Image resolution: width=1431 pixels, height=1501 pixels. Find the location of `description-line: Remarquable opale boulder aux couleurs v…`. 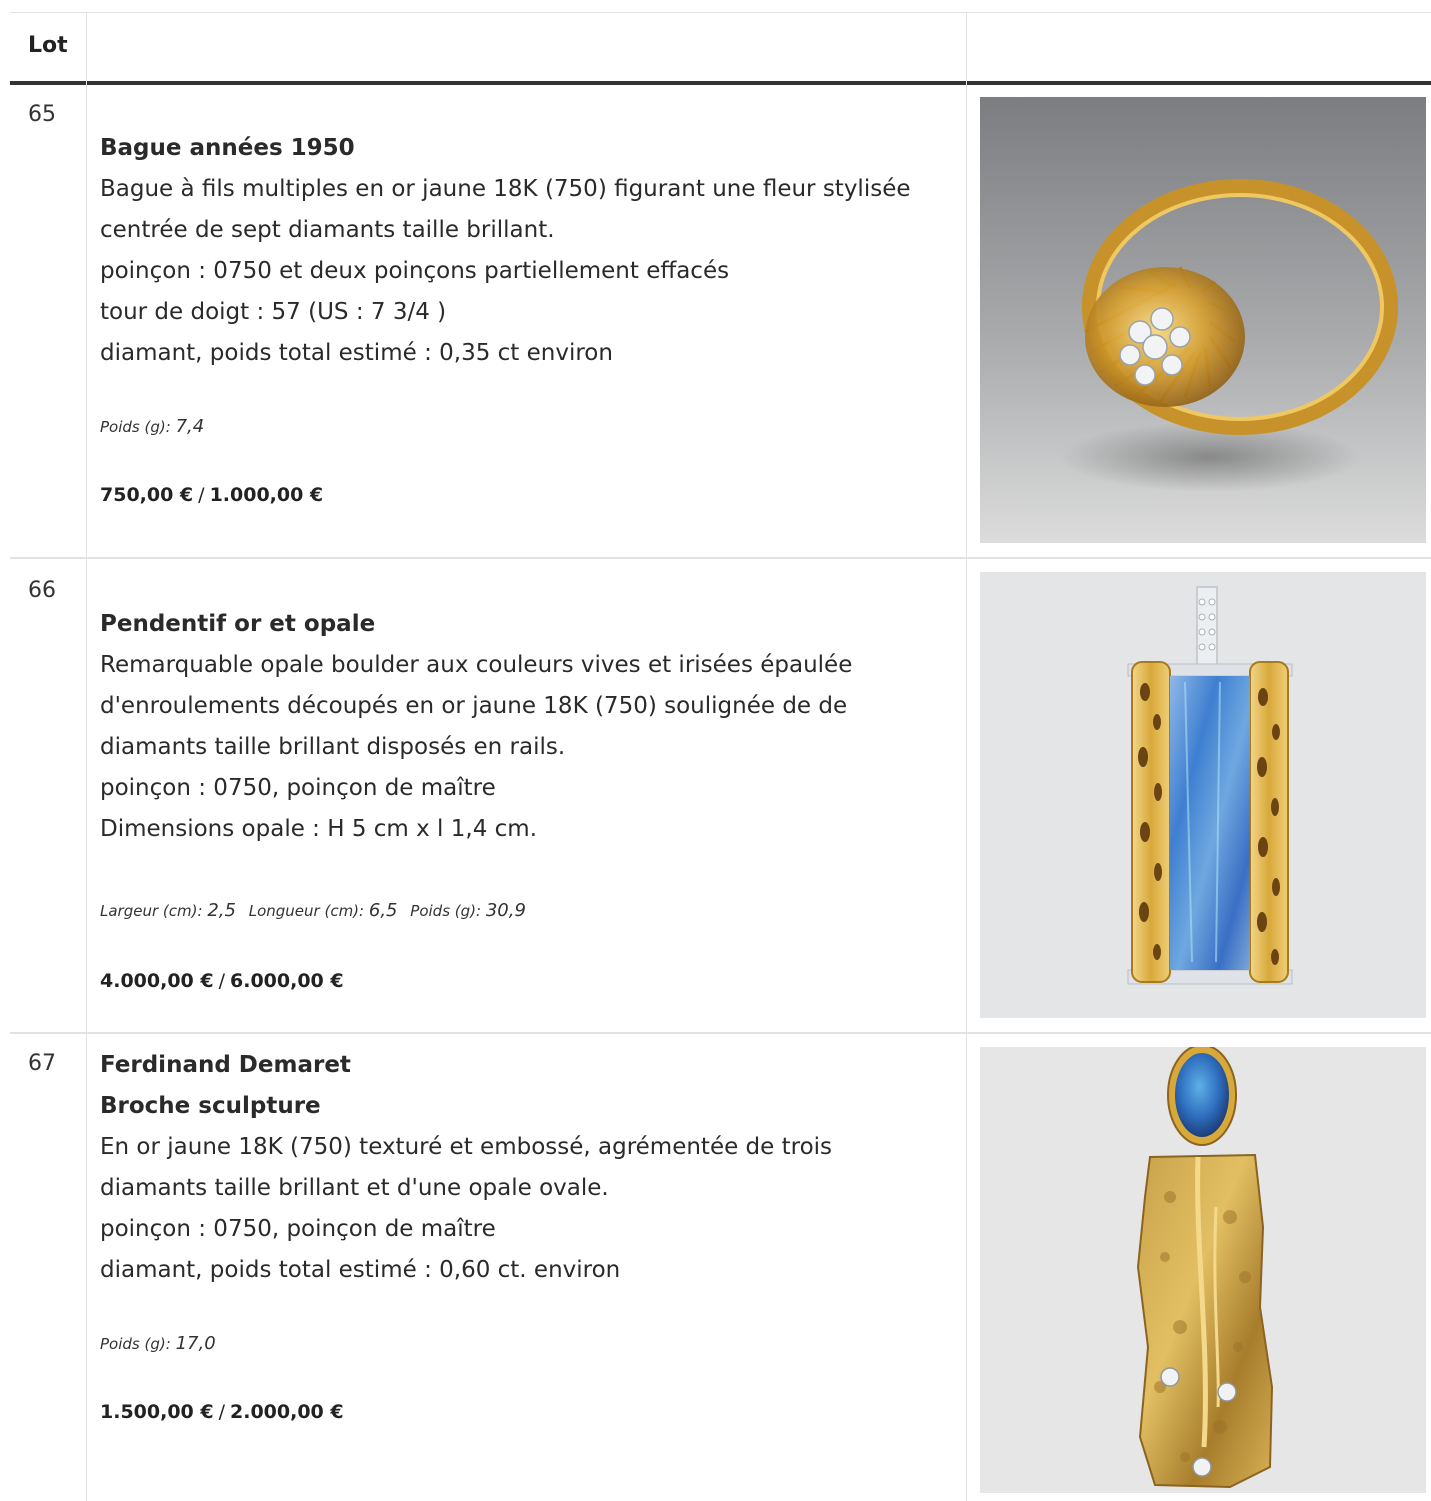

description-line: Remarquable opale boulder aux couleurs v… is located at coordinates (476, 665).